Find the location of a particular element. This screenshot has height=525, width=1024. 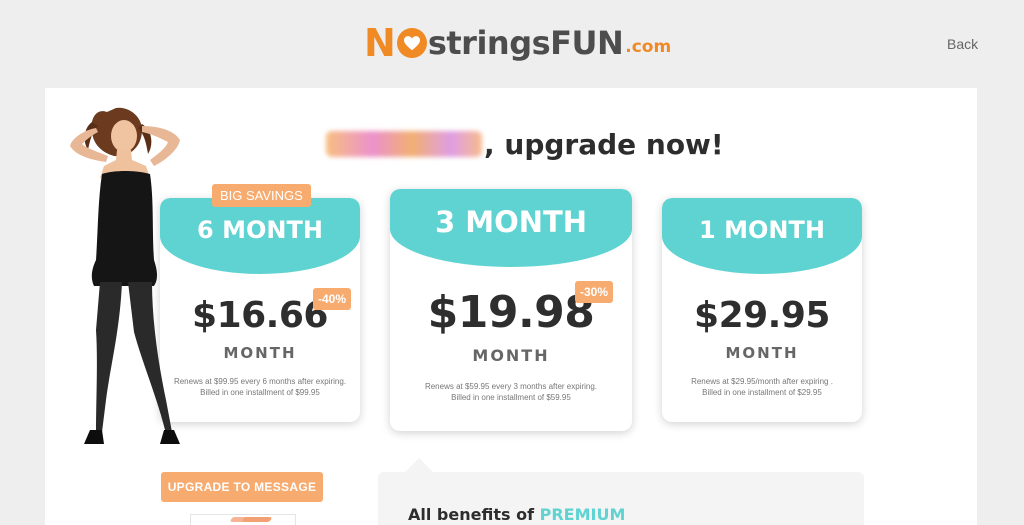

renewal-line-1: Renews at $29.95/month after expiring . is located at coordinates (762, 381).